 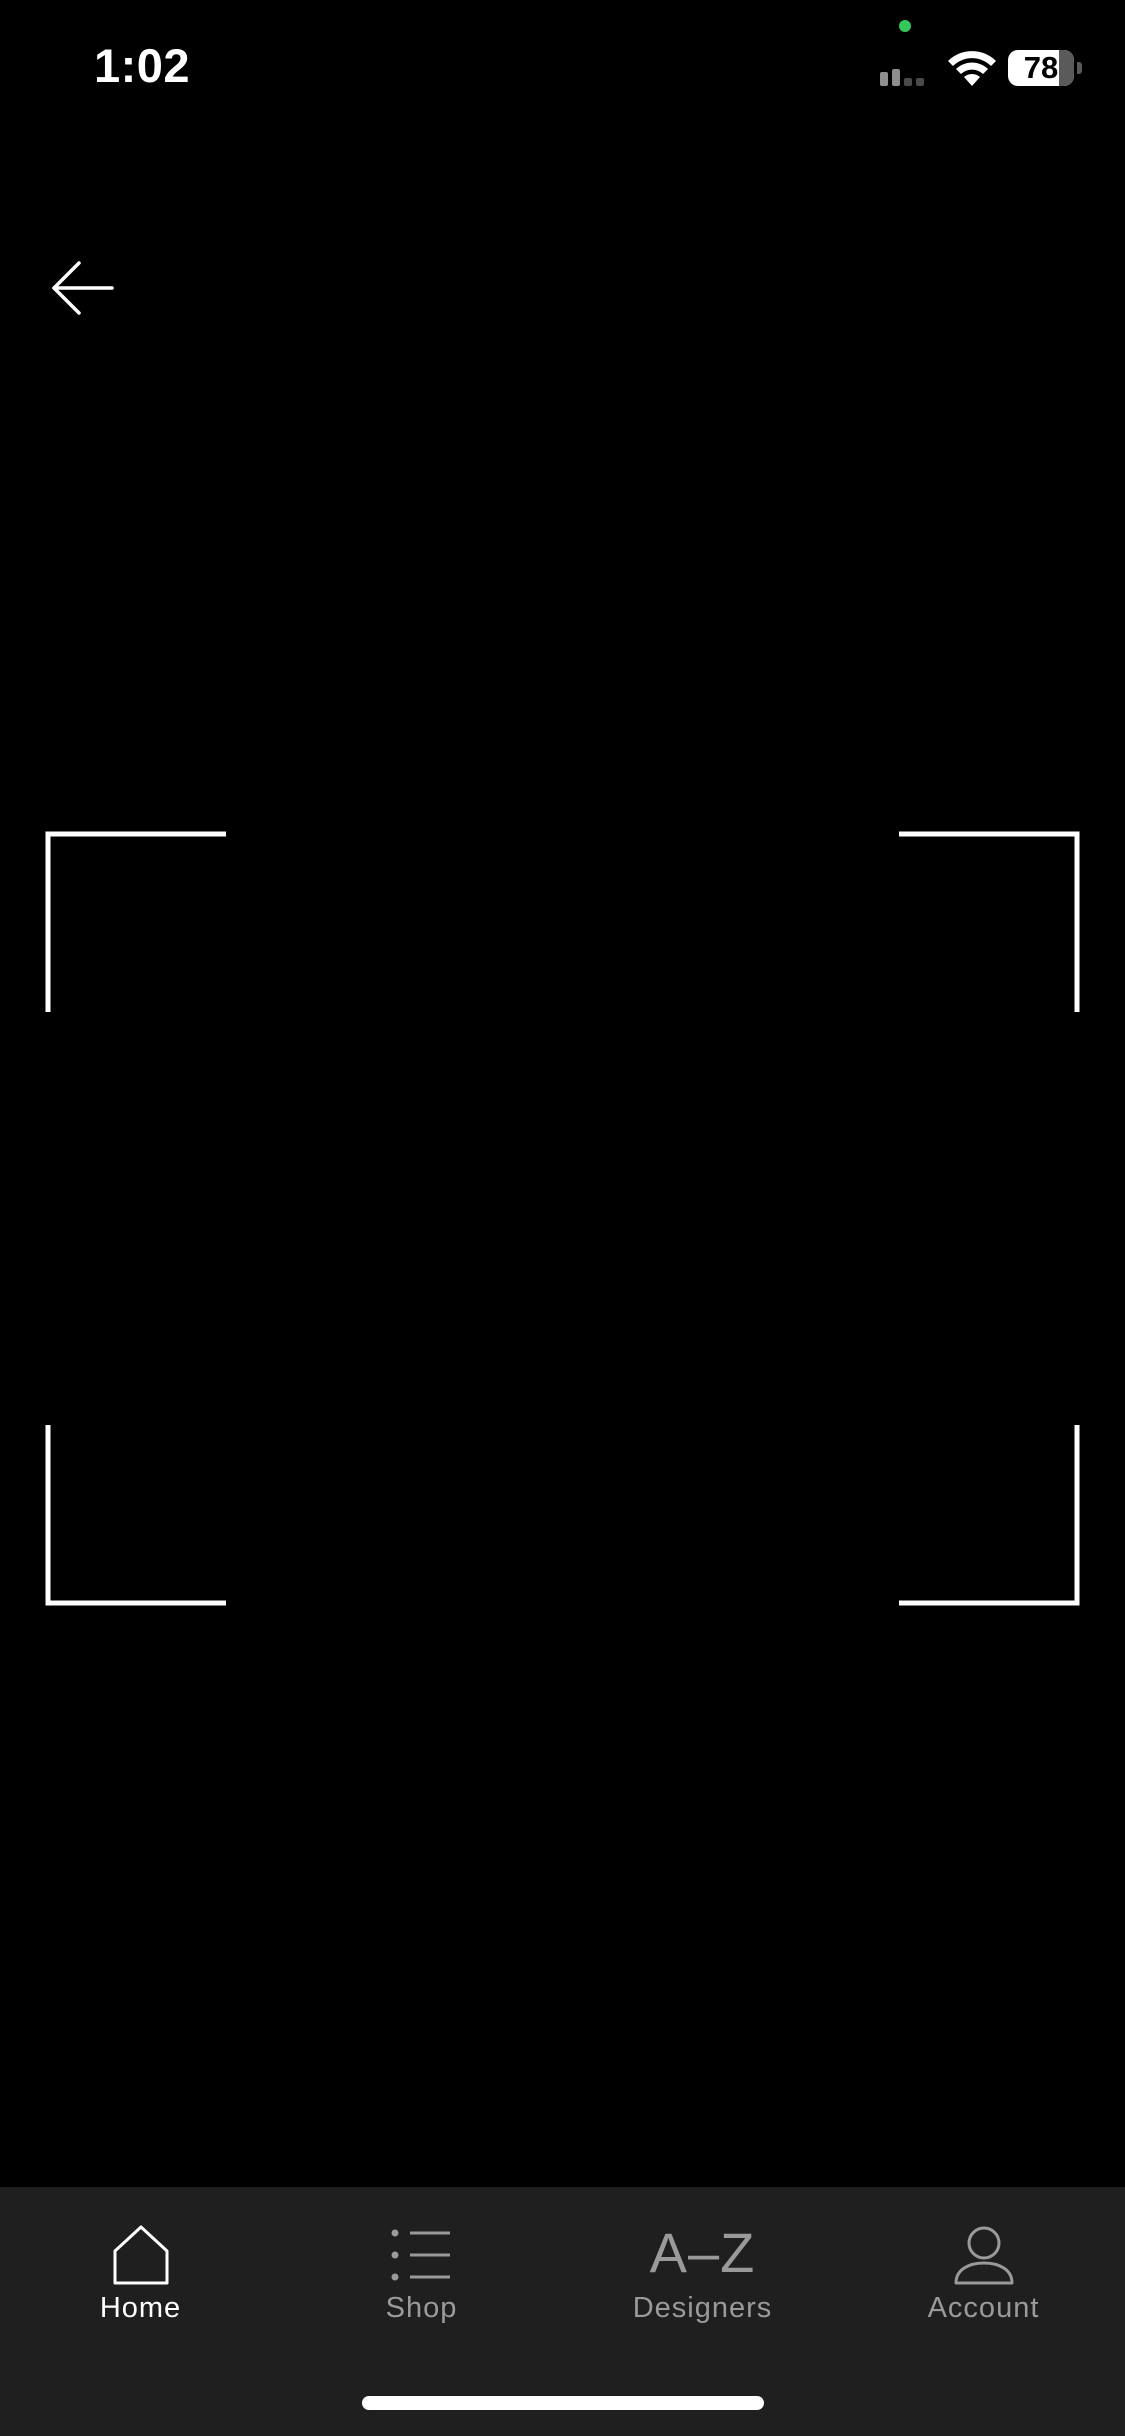 I want to click on battery-icon: 78, so click(x=1041, y=68).